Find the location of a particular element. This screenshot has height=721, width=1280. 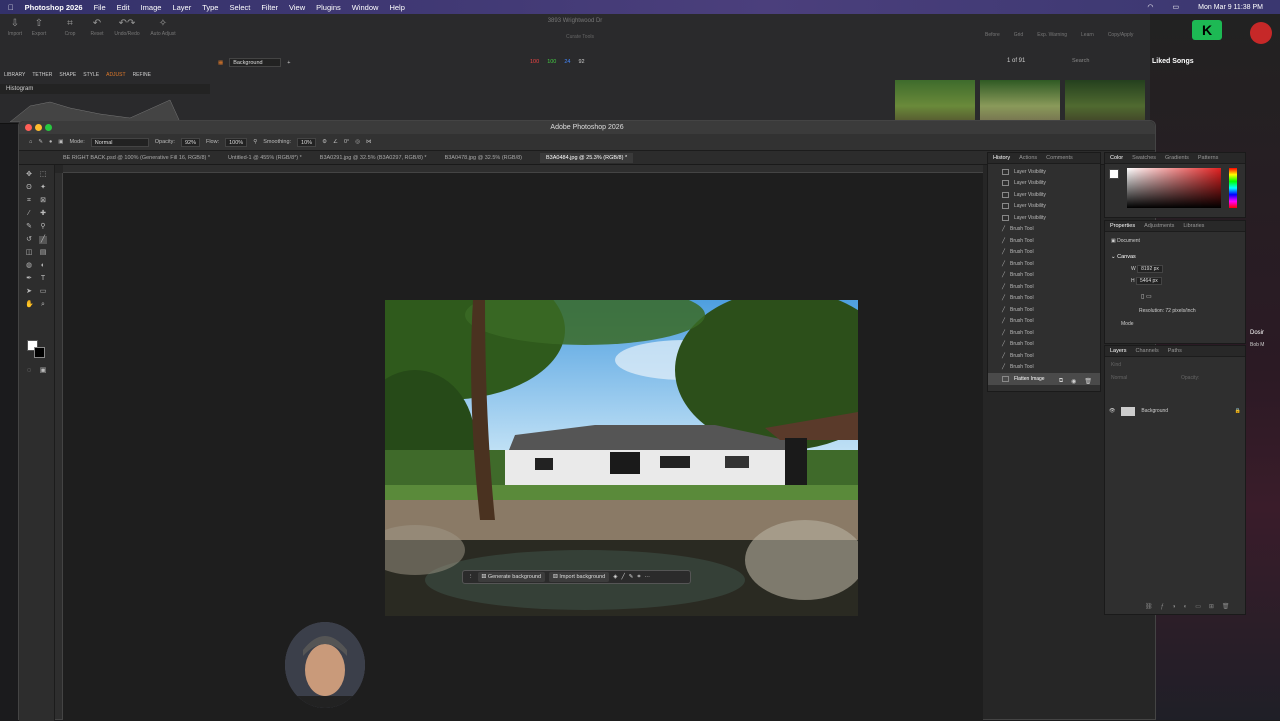

ctx-adjust-icon: ✎ is located at coordinates (631, 577).